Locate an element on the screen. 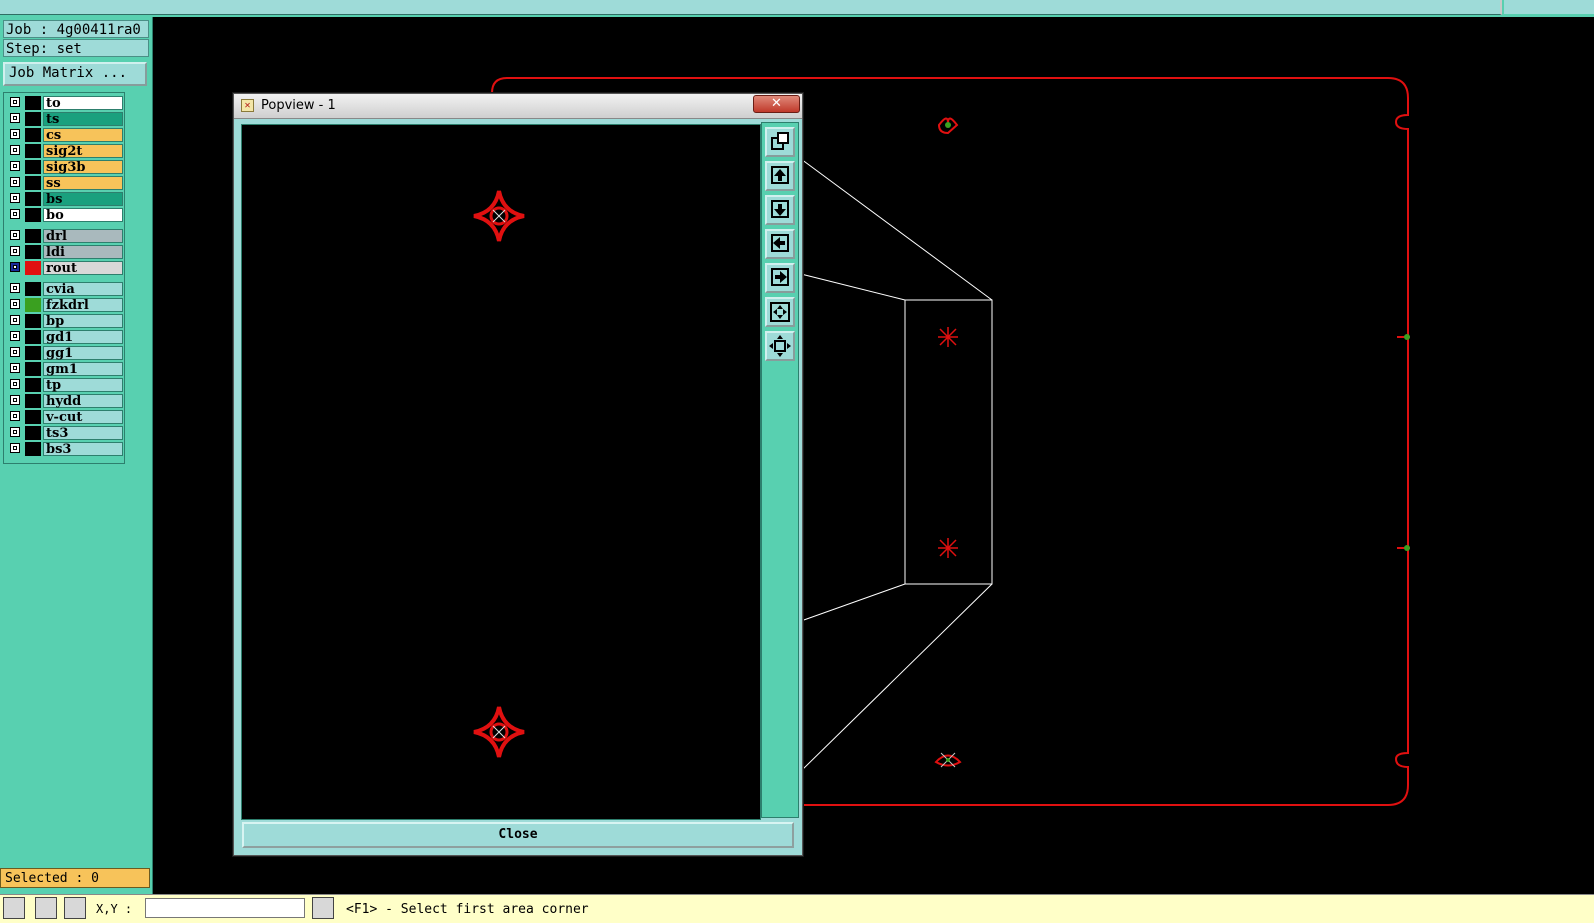 Image resolution: width=1594 pixels, height=923 pixels. layer-row: bp is located at coordinates (65, 321).